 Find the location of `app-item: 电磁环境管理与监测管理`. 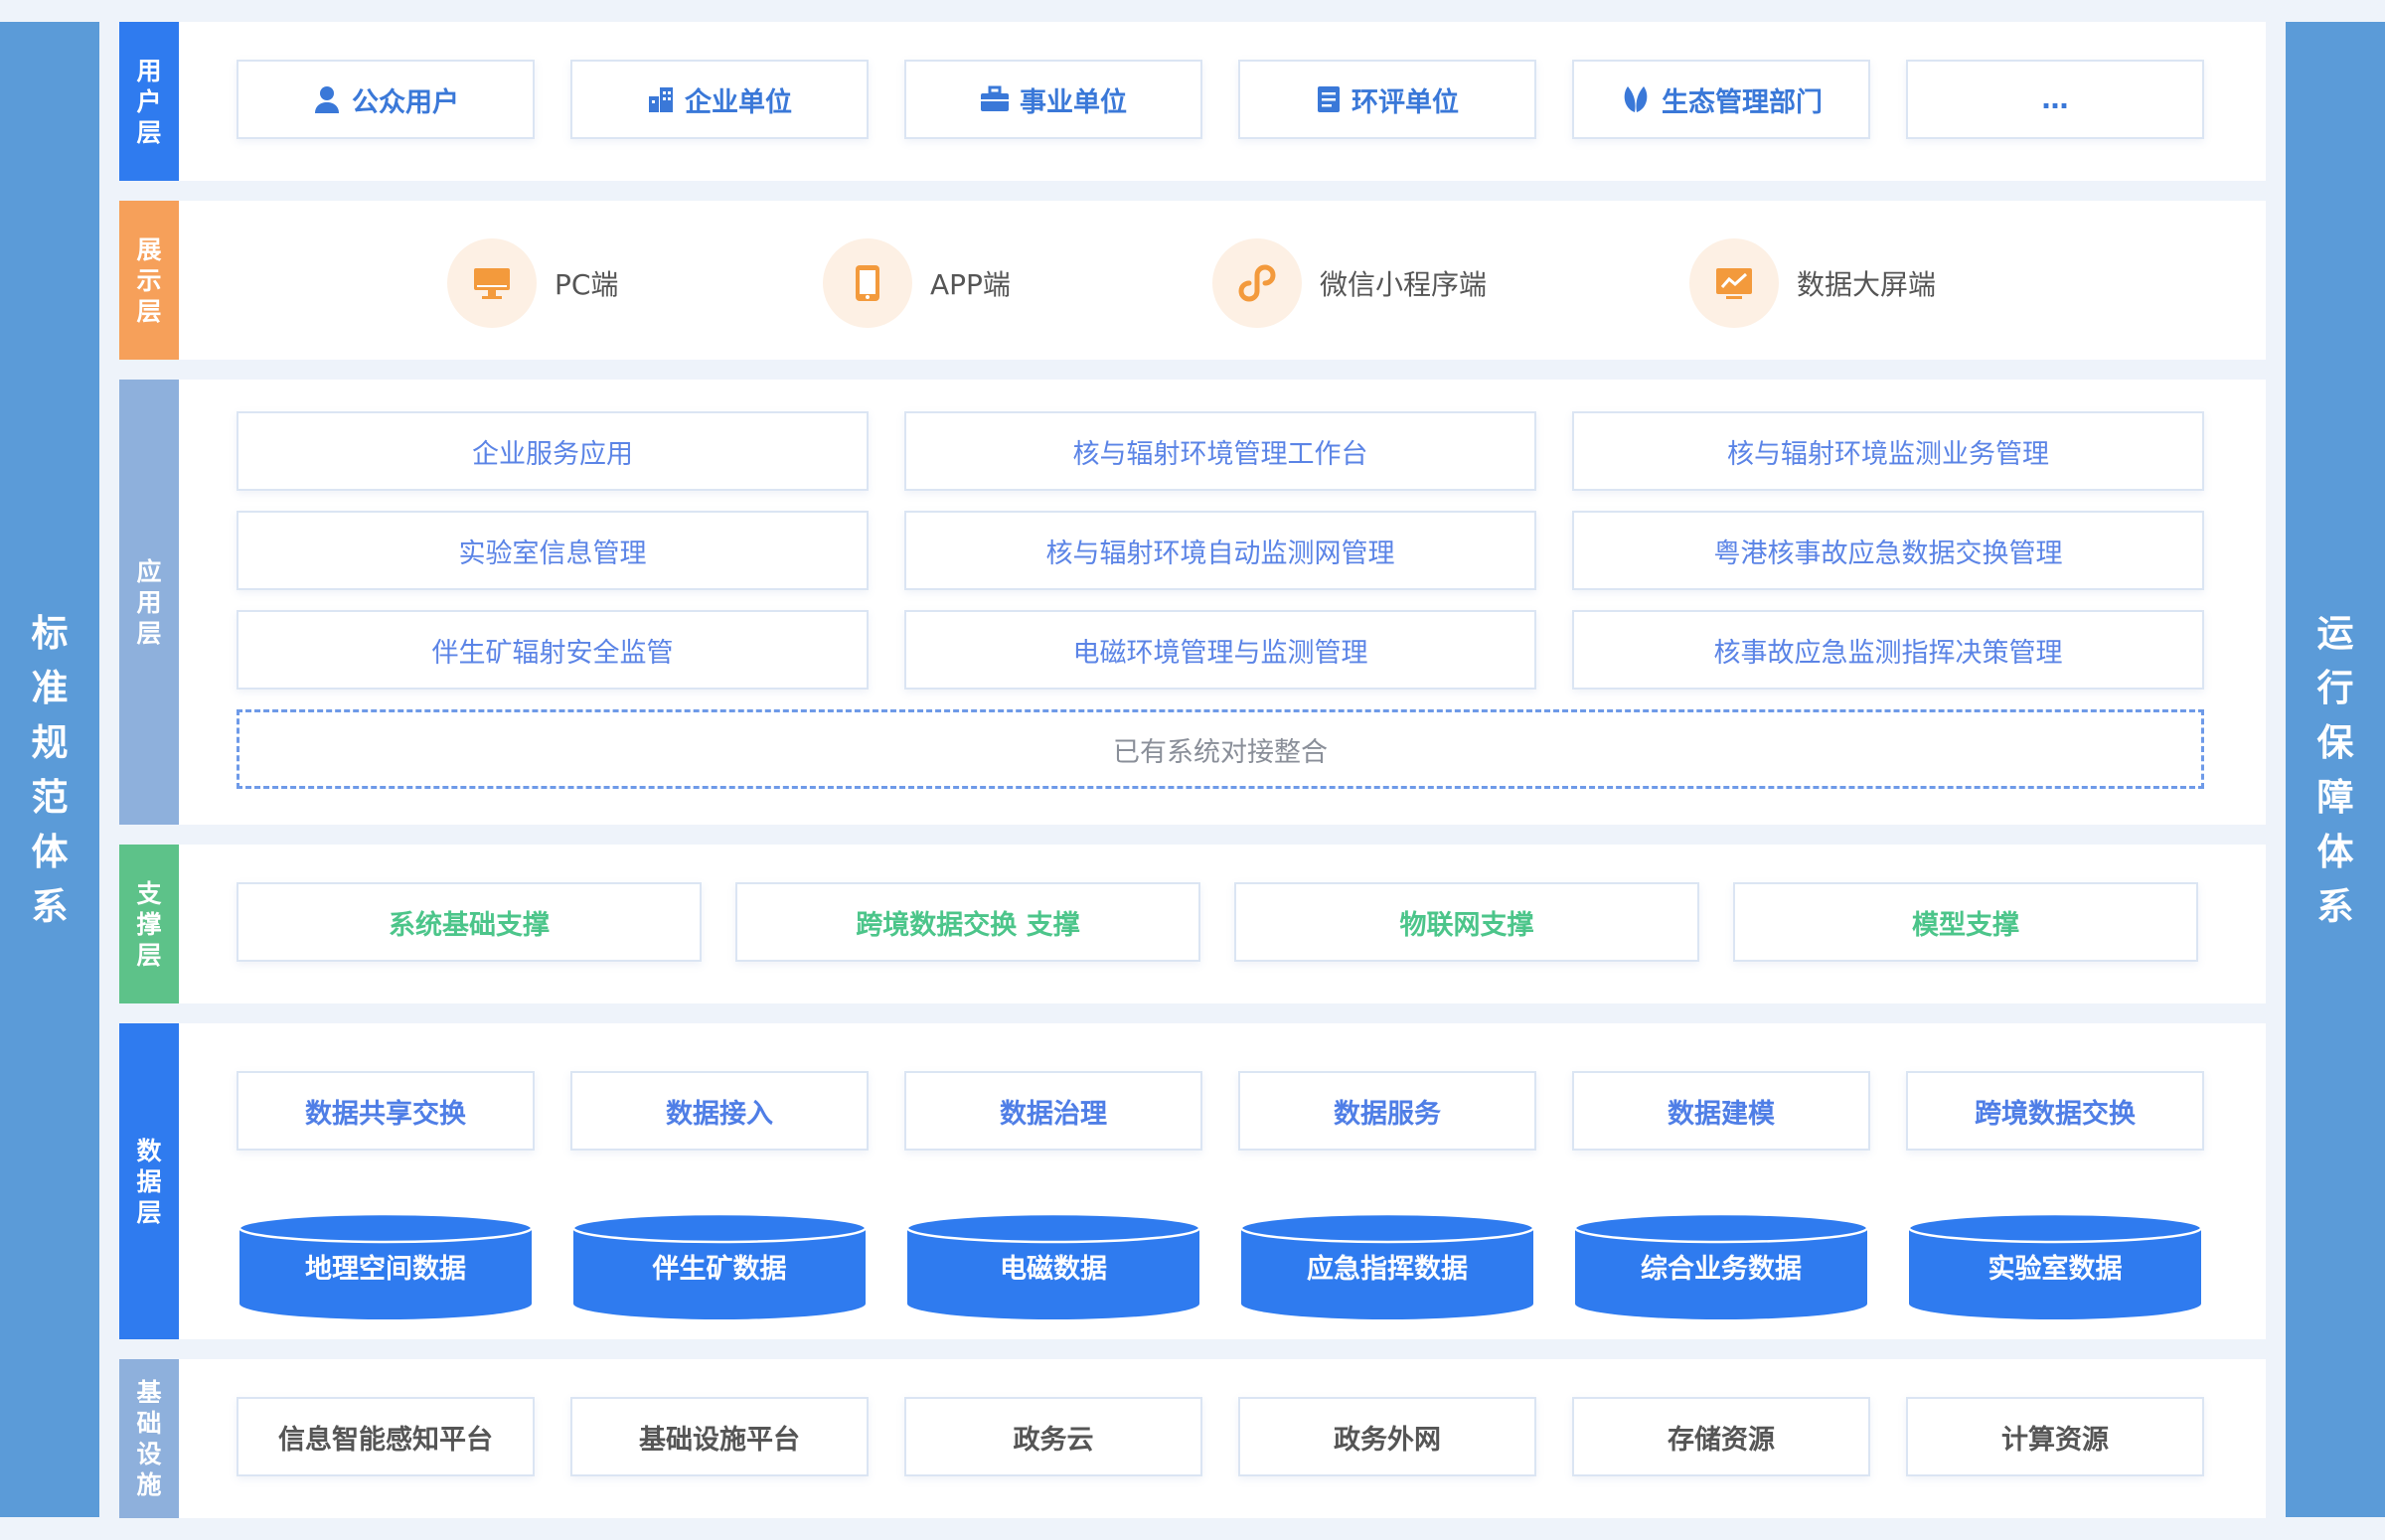

app-item: 电磁环境管理与监测管理 is located at coordinates (1220, 650).